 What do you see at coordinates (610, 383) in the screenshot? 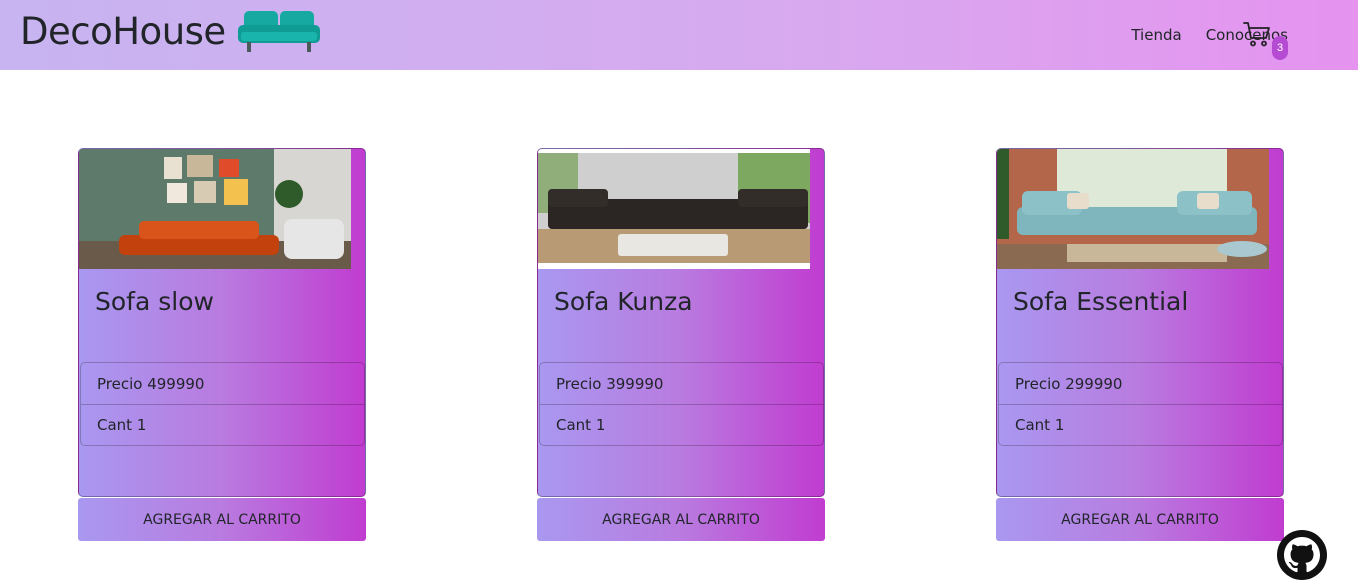
I see `product-price: Precio 399990` at bounding box center [610, 383].